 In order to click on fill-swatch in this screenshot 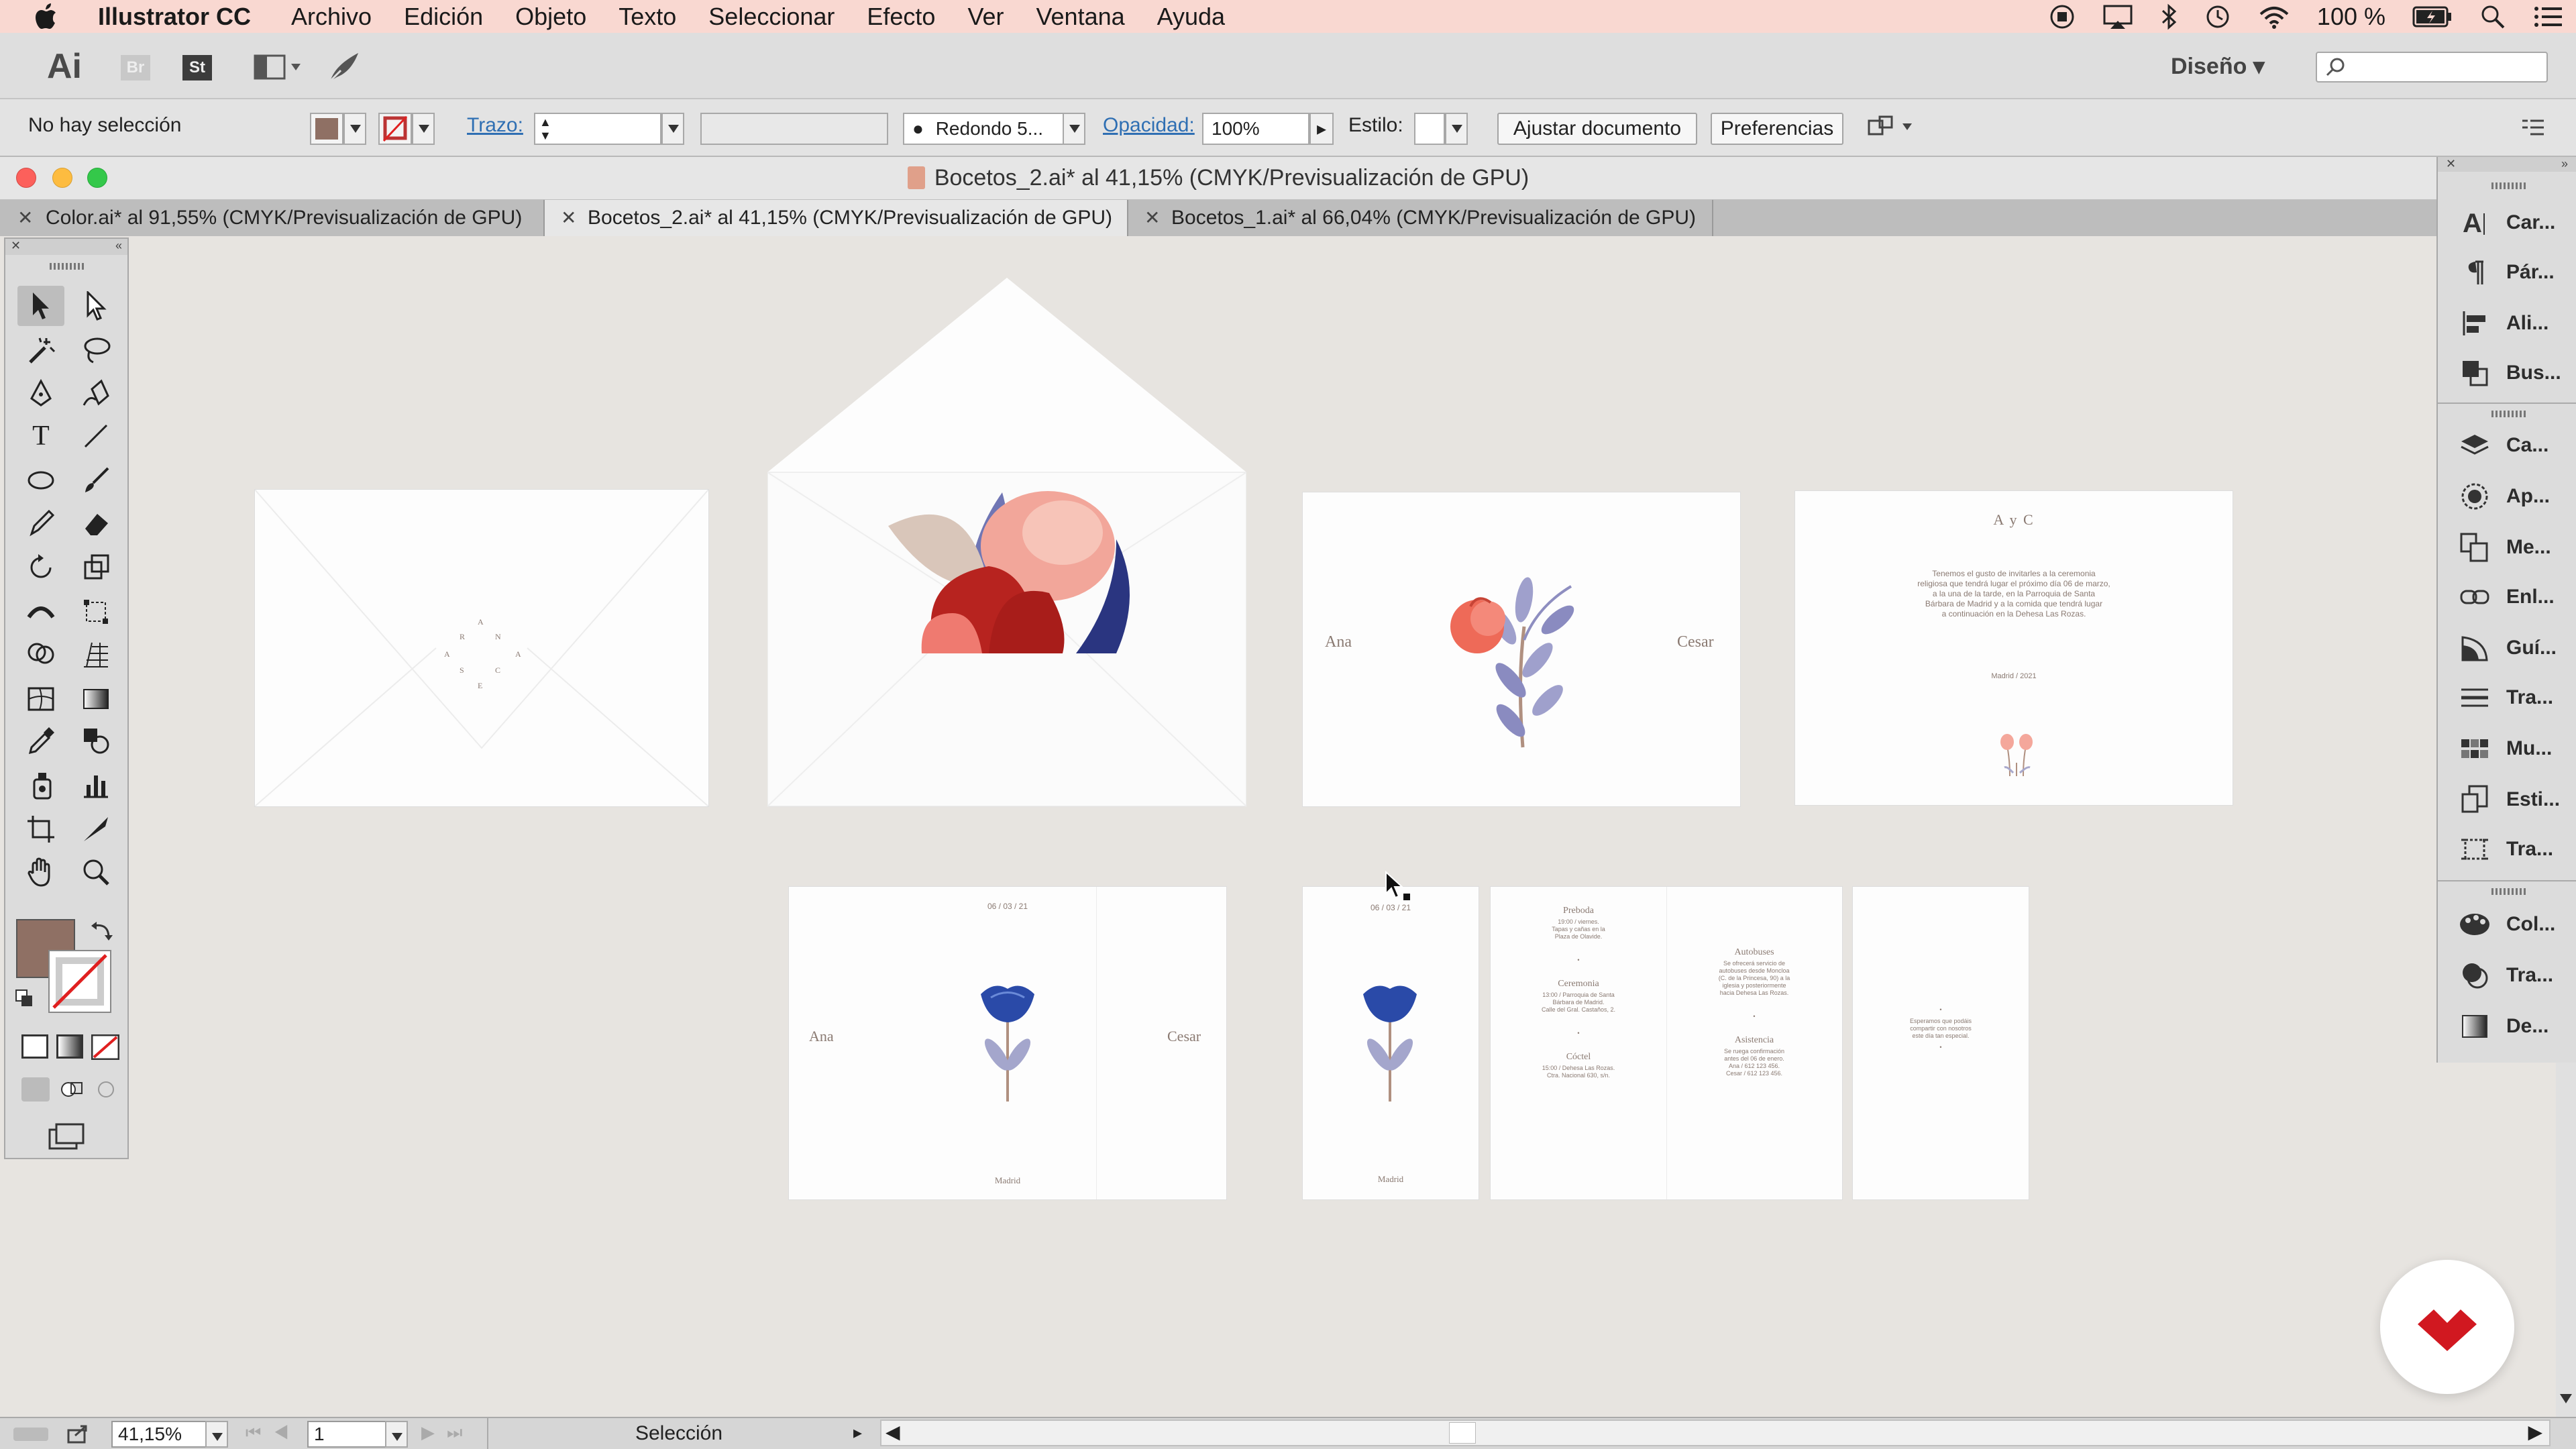, I will do `click(326, 129)`.